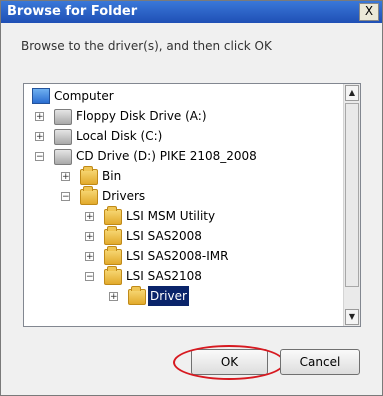  I want to click on scroll-up-arrow-icon: ▲, so click(352, 93).